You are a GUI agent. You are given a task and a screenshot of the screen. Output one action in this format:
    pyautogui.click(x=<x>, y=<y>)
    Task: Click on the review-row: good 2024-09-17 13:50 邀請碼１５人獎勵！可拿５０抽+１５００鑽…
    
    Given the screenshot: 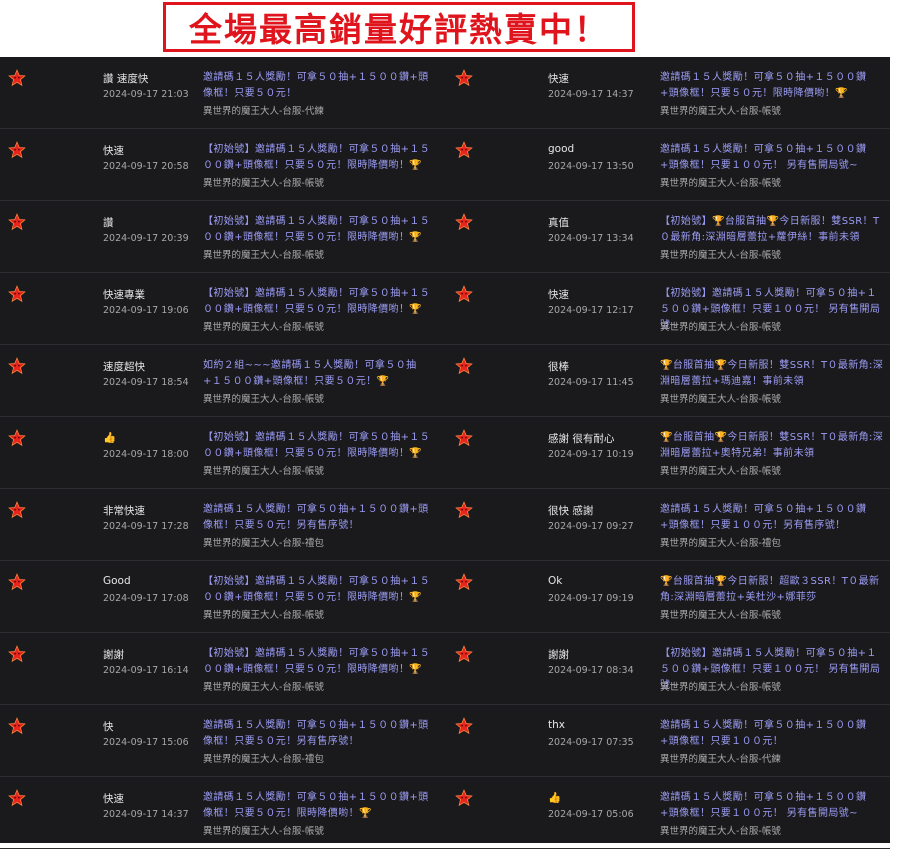 What is the action you would take?
    pyautogui.click(x=667, y=165)
    